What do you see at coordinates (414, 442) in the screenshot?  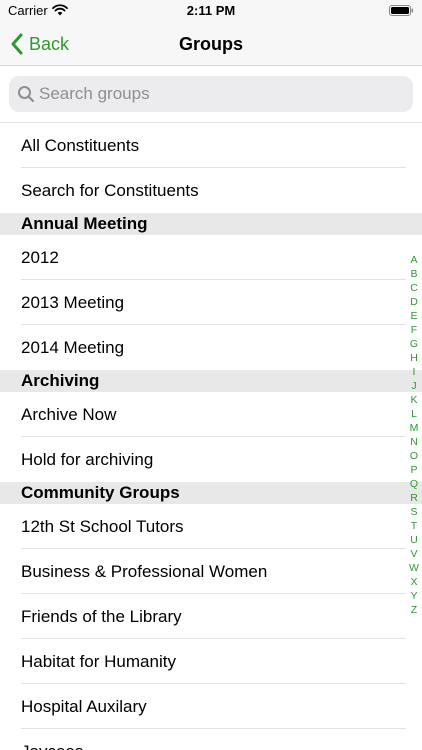 I see `index-letter: N` at bounding box center [414, 442].